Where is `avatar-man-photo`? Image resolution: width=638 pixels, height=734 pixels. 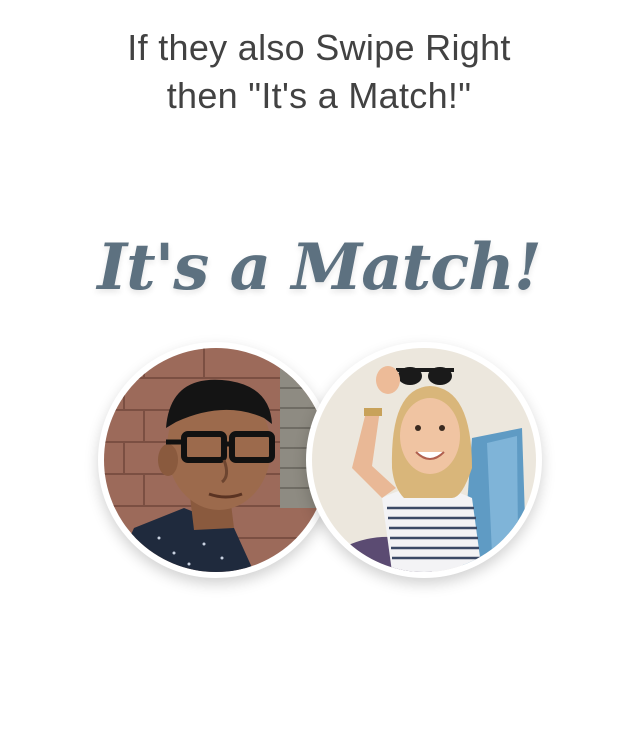
avatar-man-photo is located at coordinates (216, 460).